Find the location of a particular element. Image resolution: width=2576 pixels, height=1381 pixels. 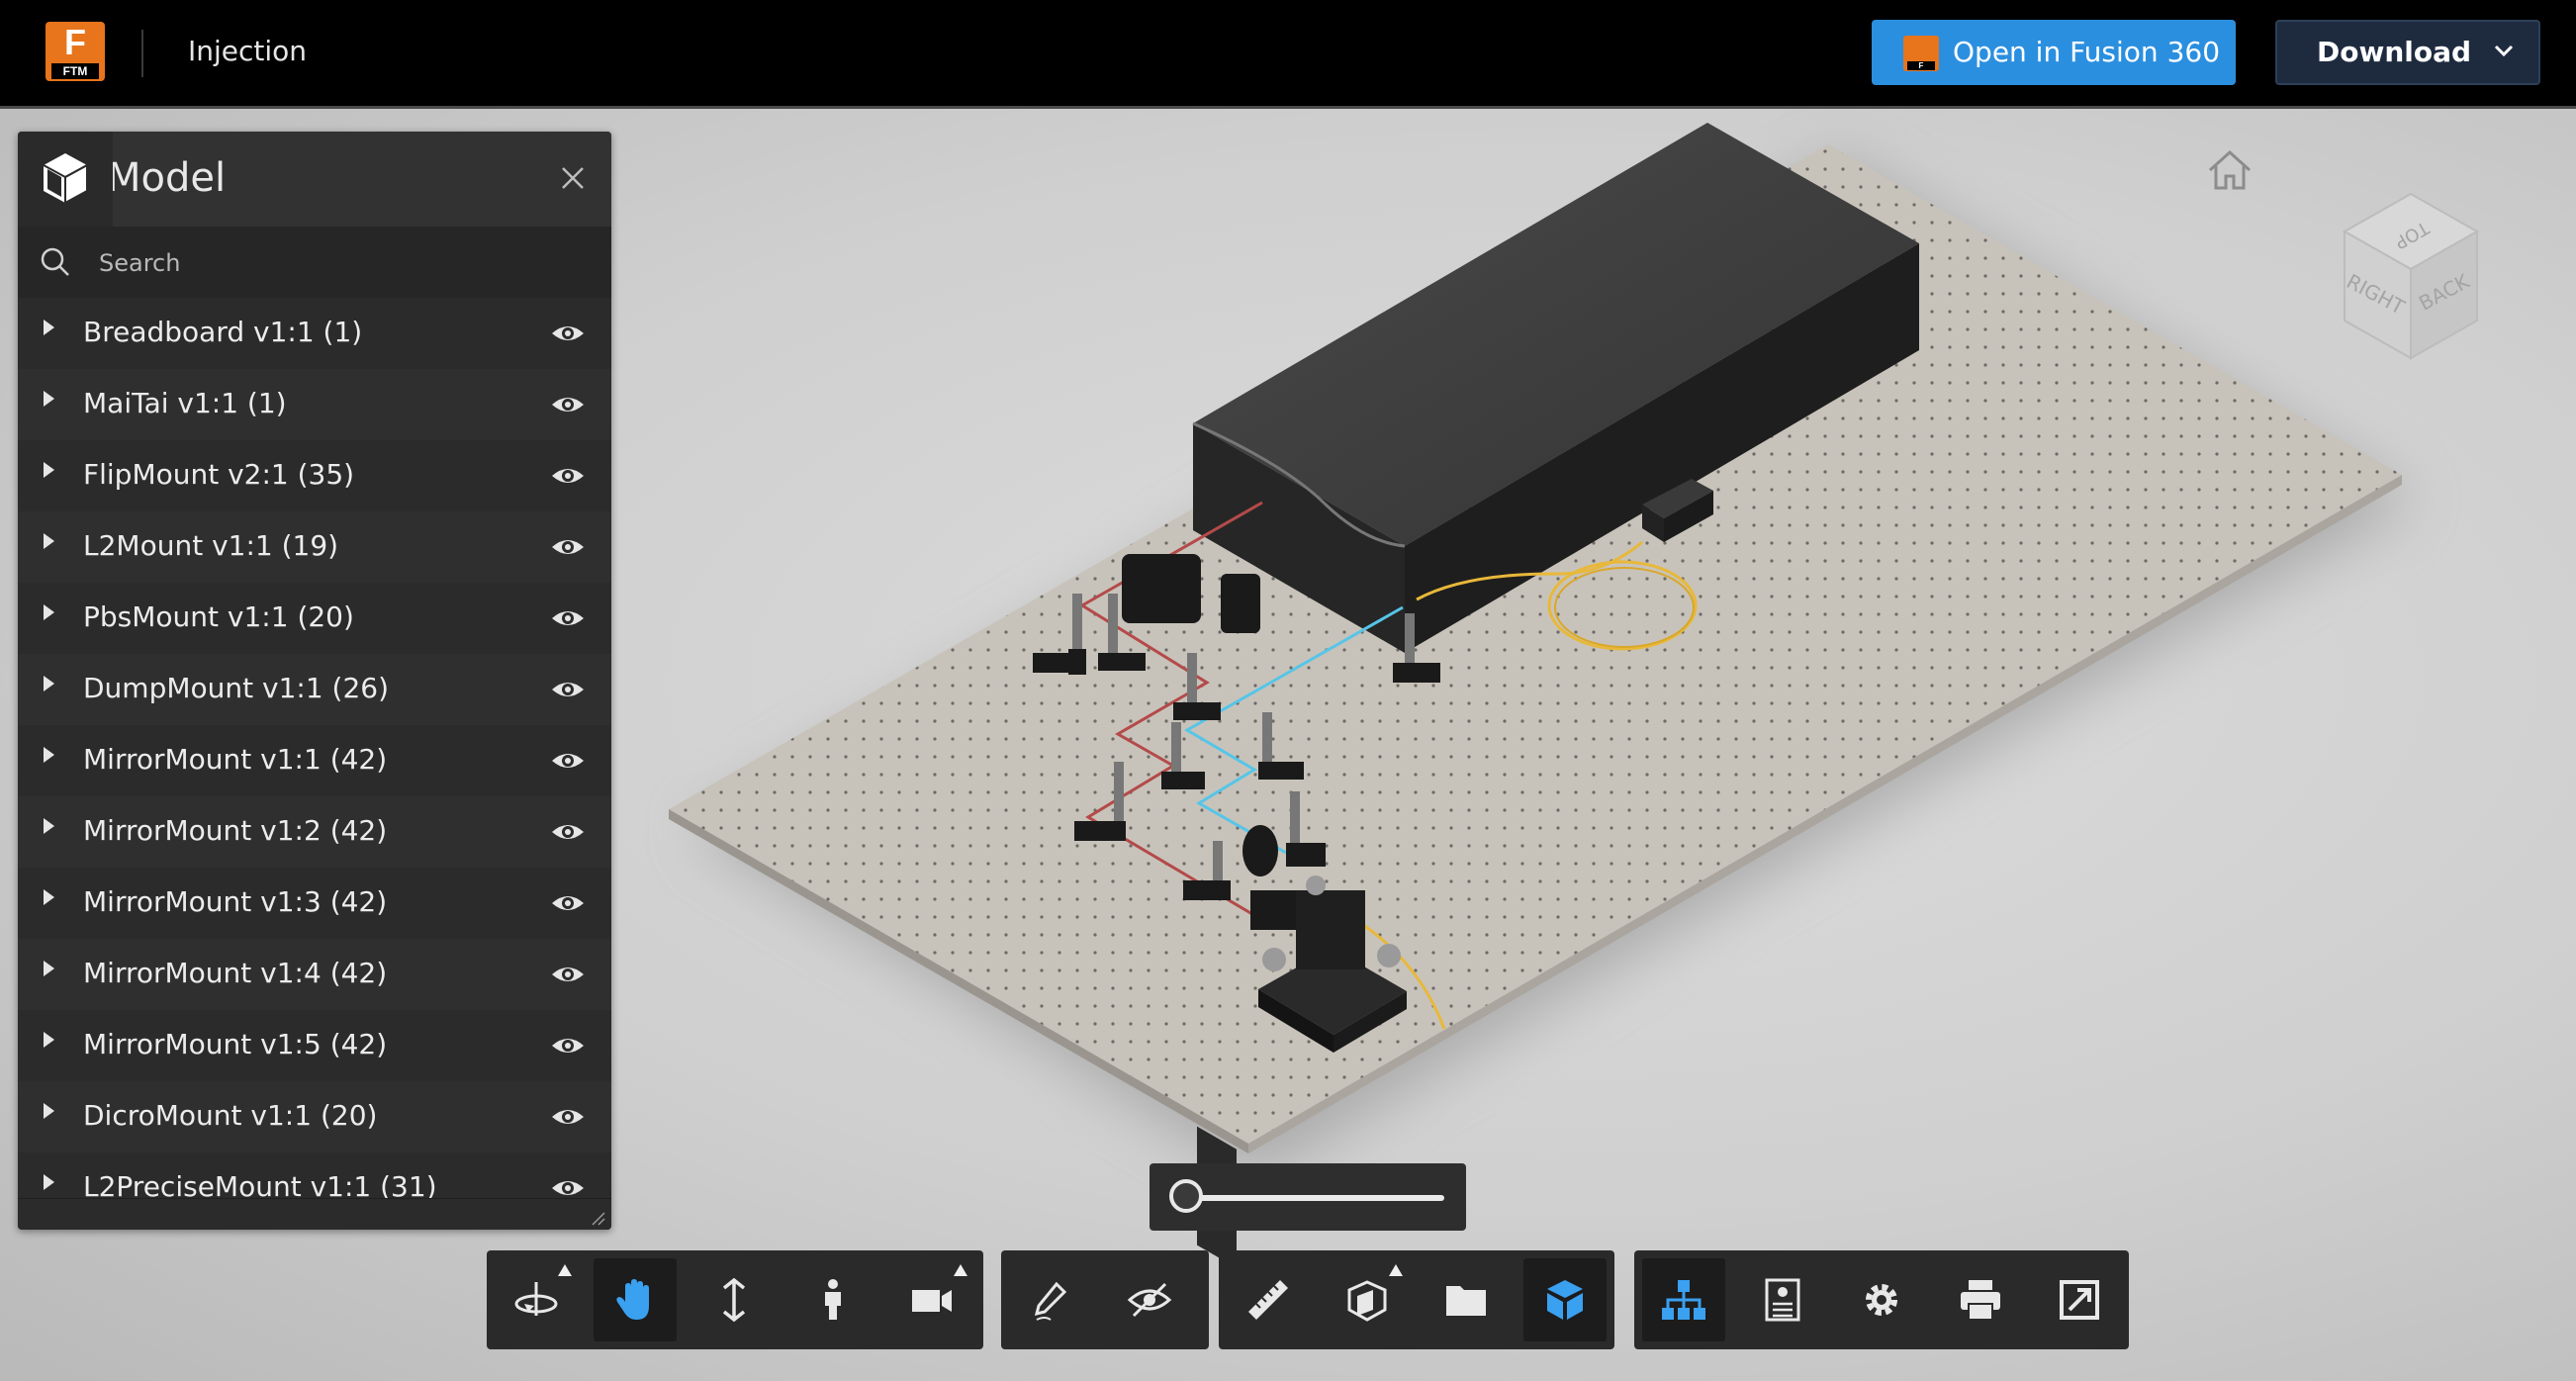

model-browser-icon is located at coordinates (1565, 1300).